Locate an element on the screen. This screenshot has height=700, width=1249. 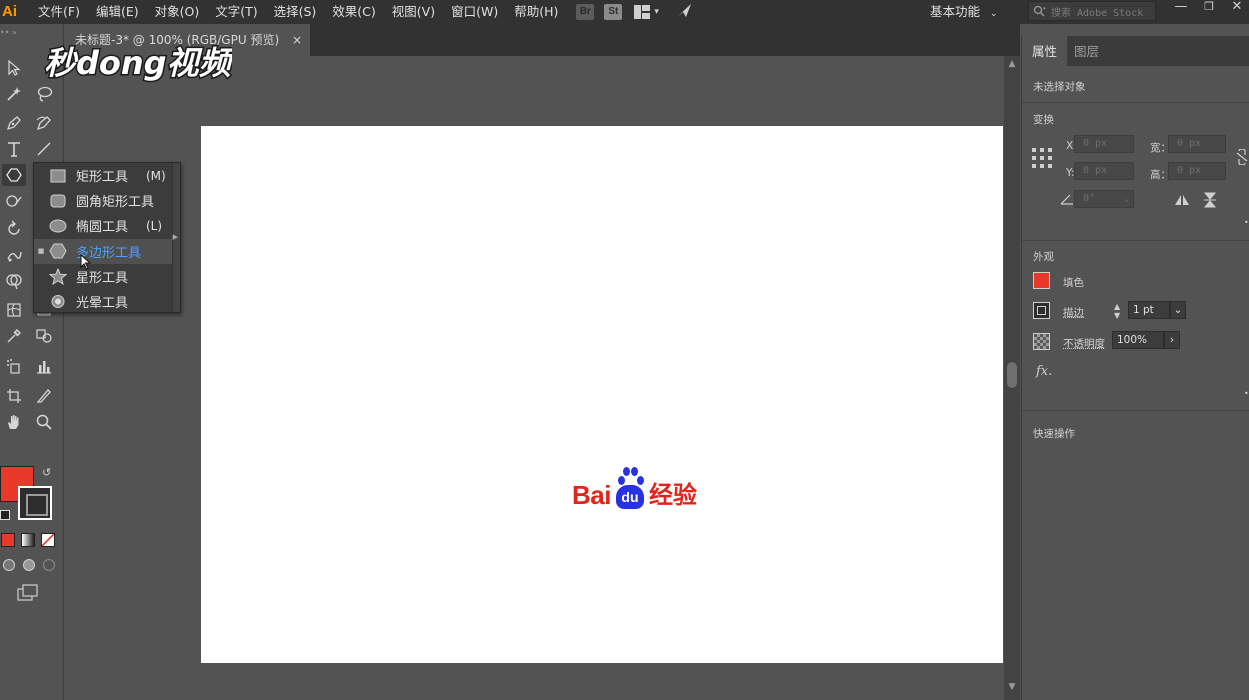
flyout-item-rectangle: 矩形工具 (M) is located at coordinates (103, 175).